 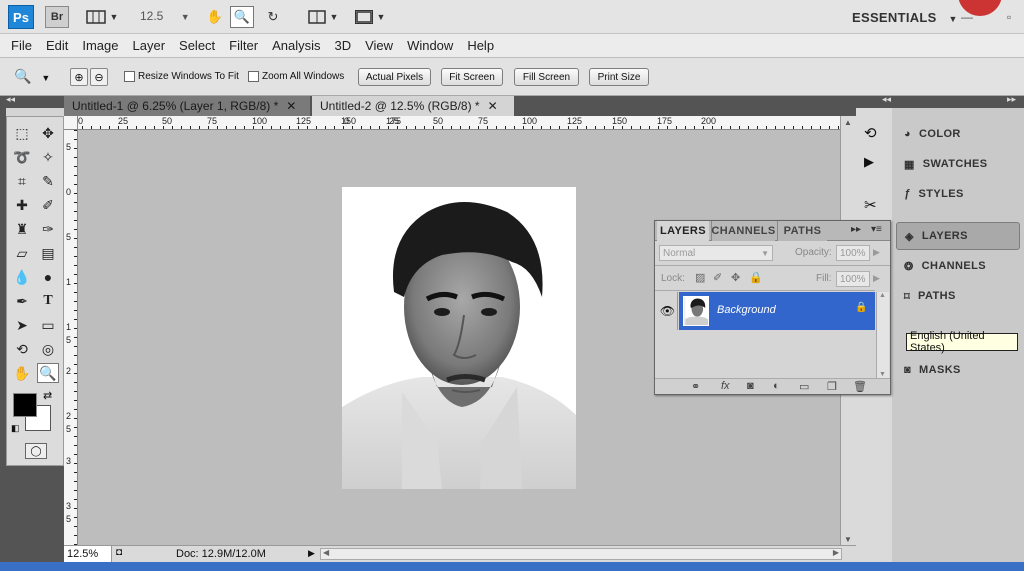 I want to click on menu-layer: Layer, so click(x=149, y=45).